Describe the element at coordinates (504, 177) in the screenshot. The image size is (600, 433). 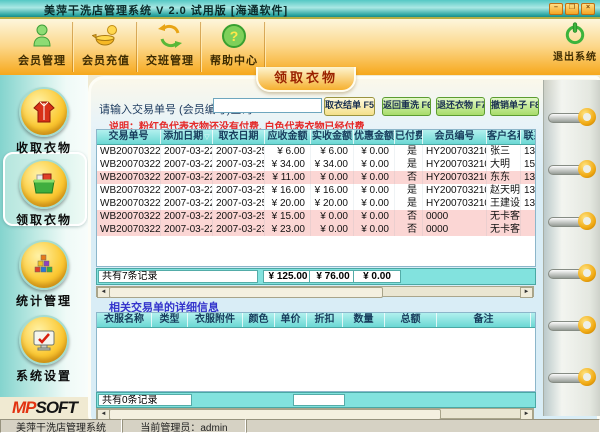
I see `table-cell: 东东` at that location.